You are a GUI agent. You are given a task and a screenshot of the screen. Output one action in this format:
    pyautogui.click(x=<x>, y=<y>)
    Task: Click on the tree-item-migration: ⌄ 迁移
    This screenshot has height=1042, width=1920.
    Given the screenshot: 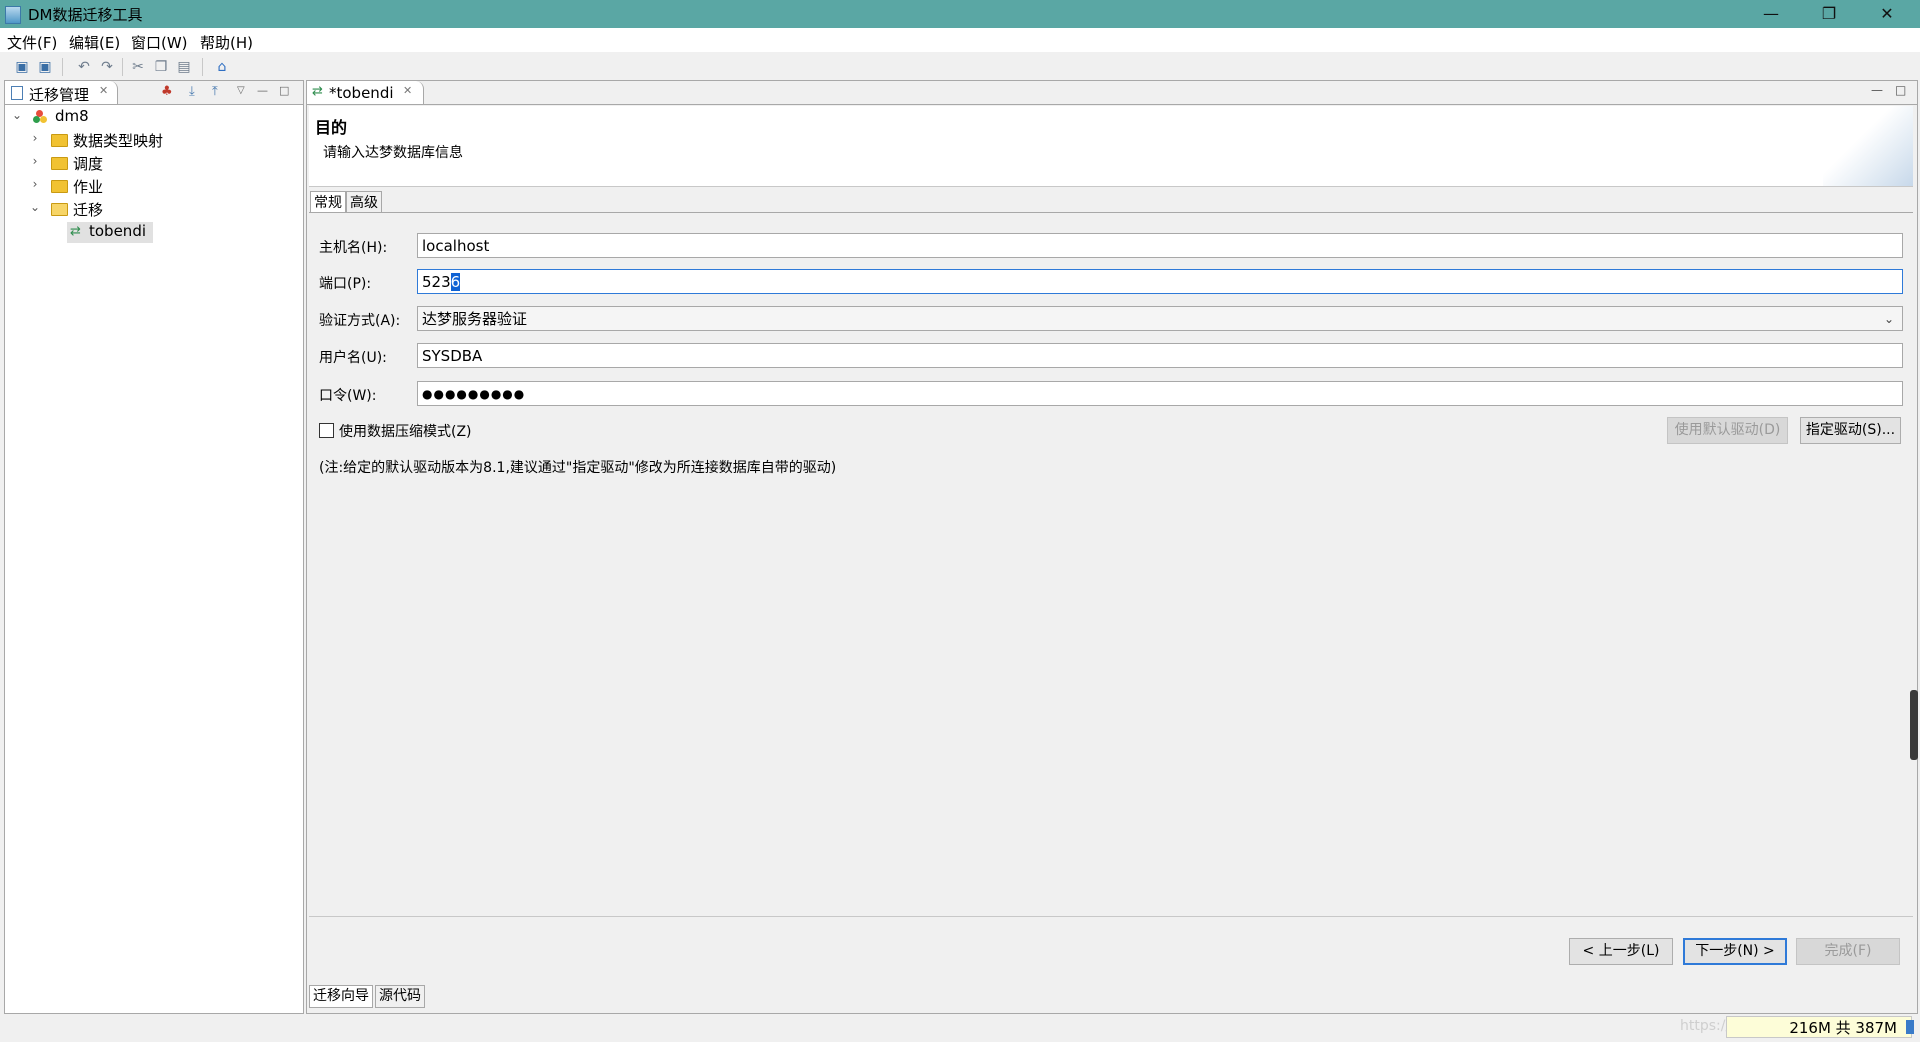 What is the action you would take?
    pyautogui.click(x=149, y=209)
    